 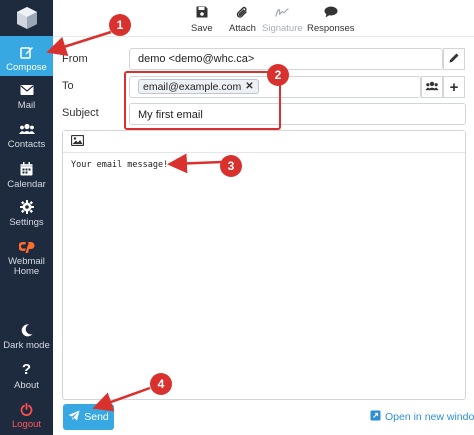 I want to click on edit-identity-button, so click(x=454, y=59).